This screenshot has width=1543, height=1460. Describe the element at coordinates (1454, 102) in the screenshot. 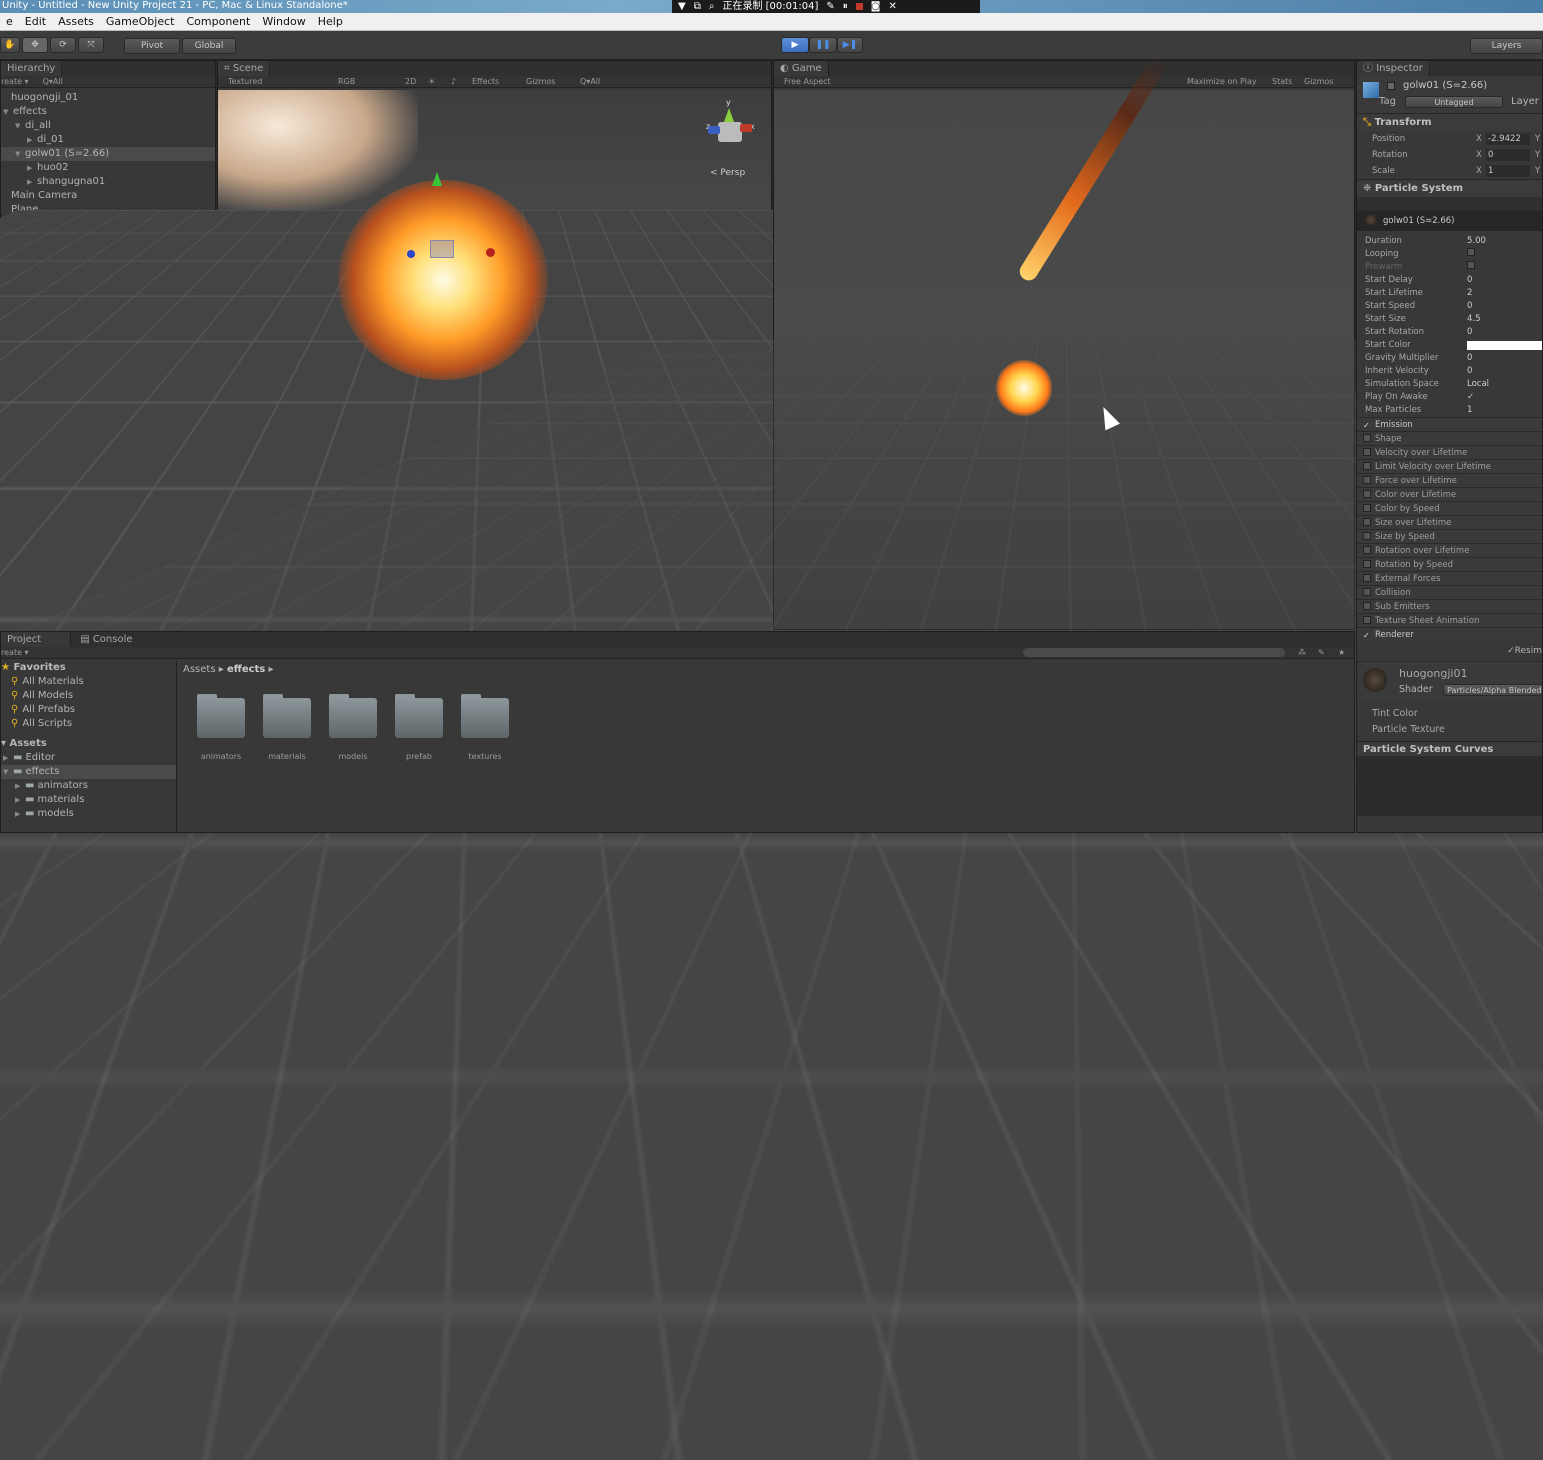

I see `tag-dropdown: Untagged` at that location.